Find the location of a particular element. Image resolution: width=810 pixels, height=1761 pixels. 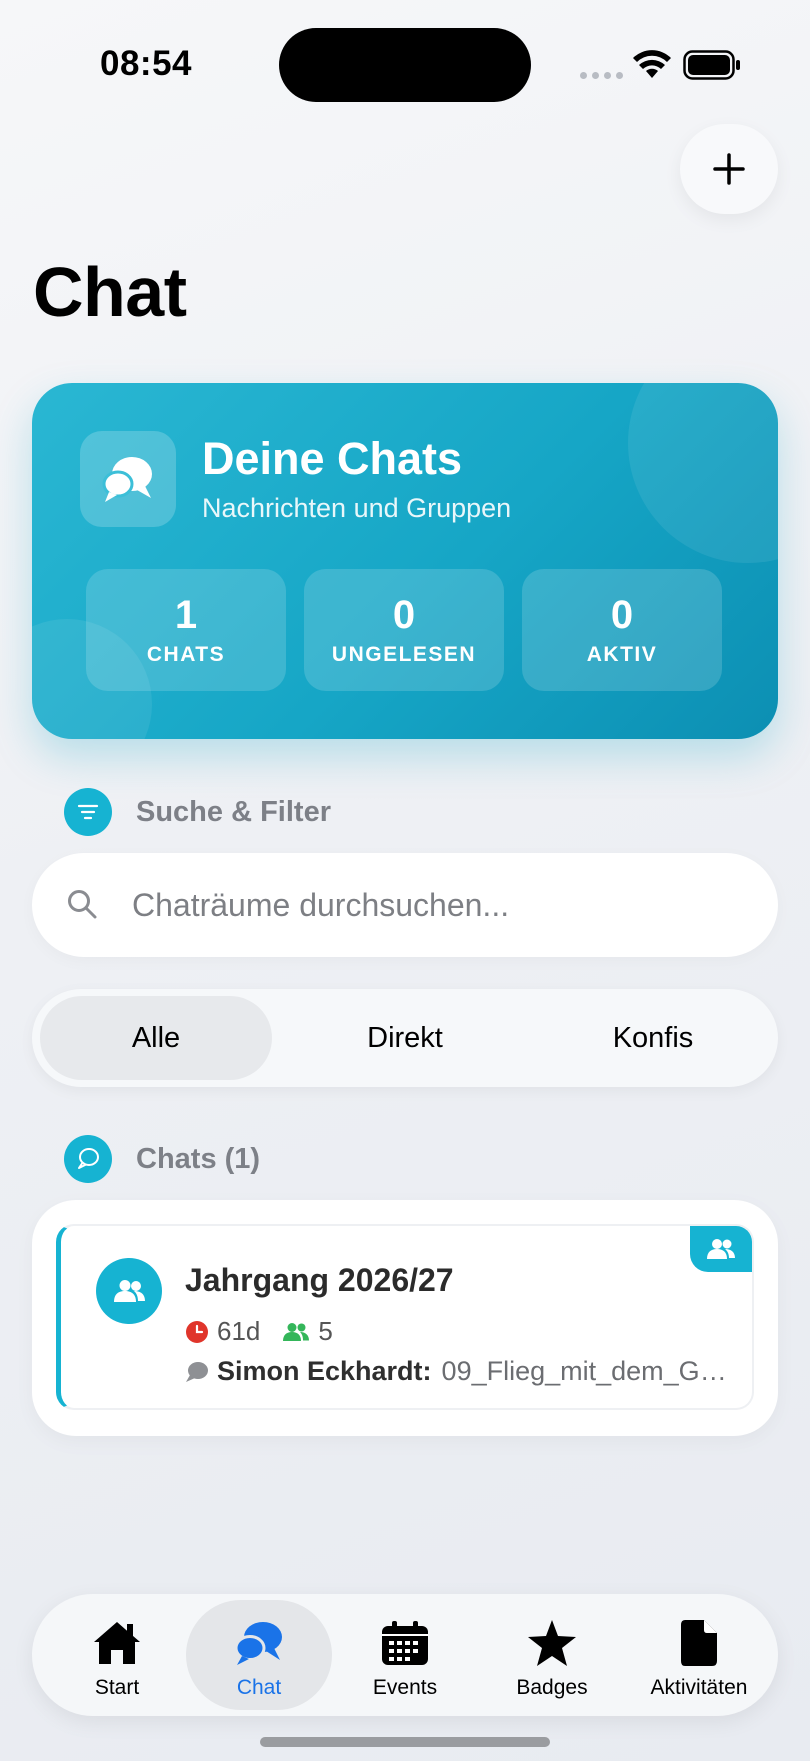

tab-events: Events is located at coordinates (405, 1655).